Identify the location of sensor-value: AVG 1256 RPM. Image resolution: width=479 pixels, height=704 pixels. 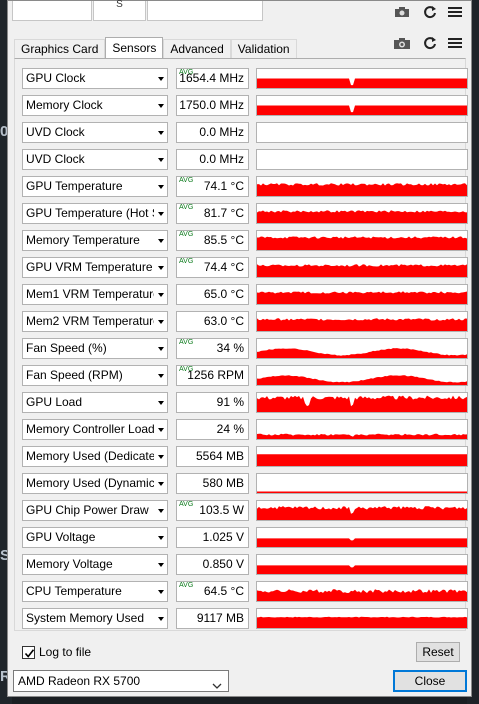
(212, 375).